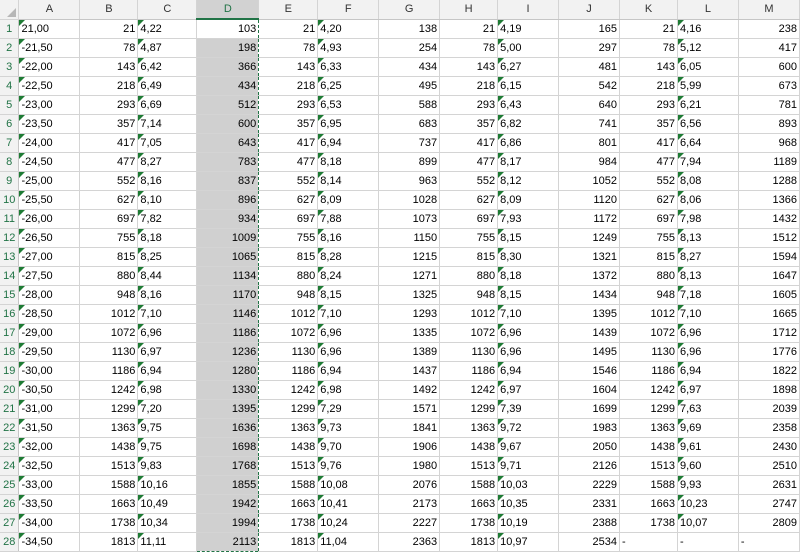 The height and width of the screenshot is (552, 800). I want to click on cell-e12: 755, so click(288, 238).